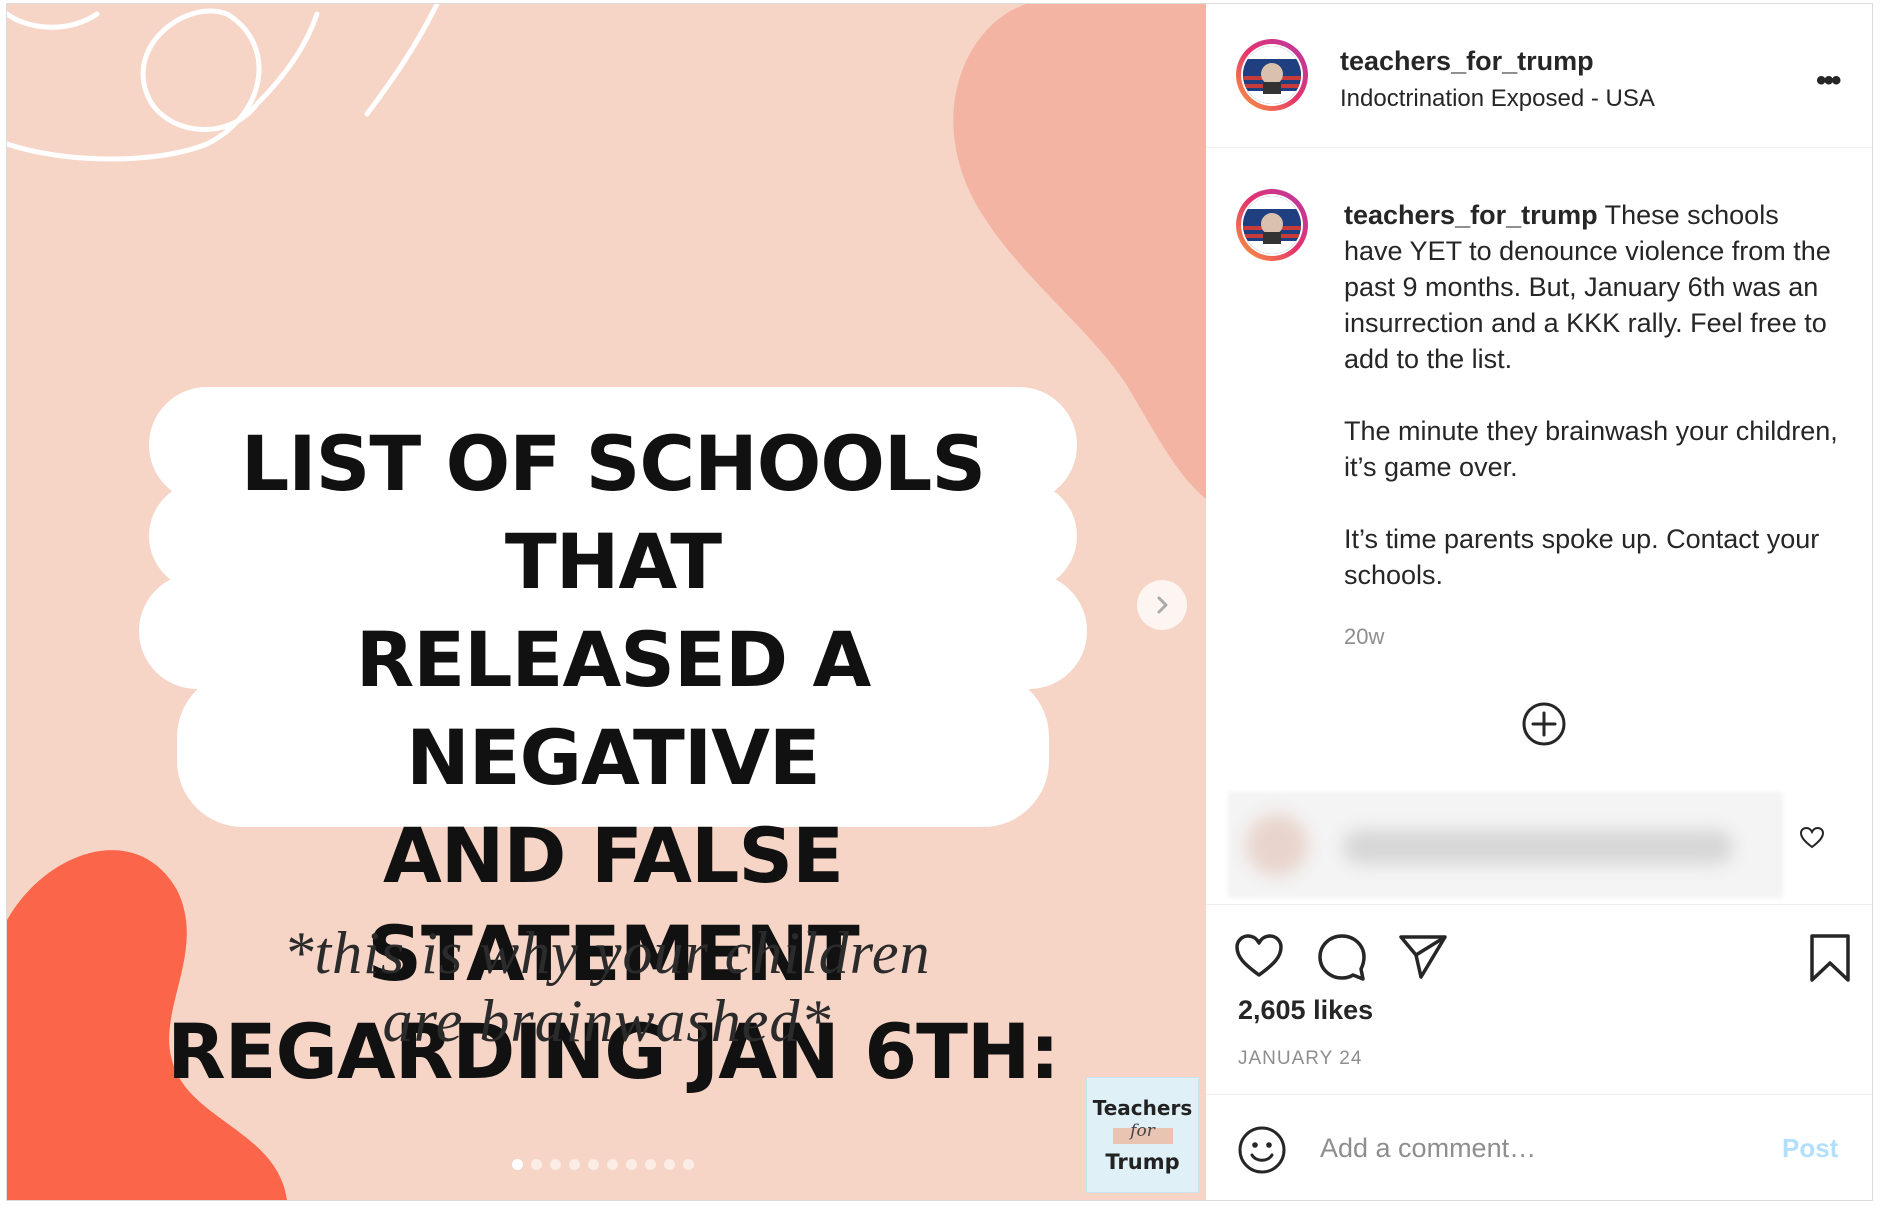 The width and height of the screenshot is (1880, 1210). What do you see at coordinates (603, 1164) in the screenshot?
I see `carousel-indicator` at bounding box center [603, 1164].